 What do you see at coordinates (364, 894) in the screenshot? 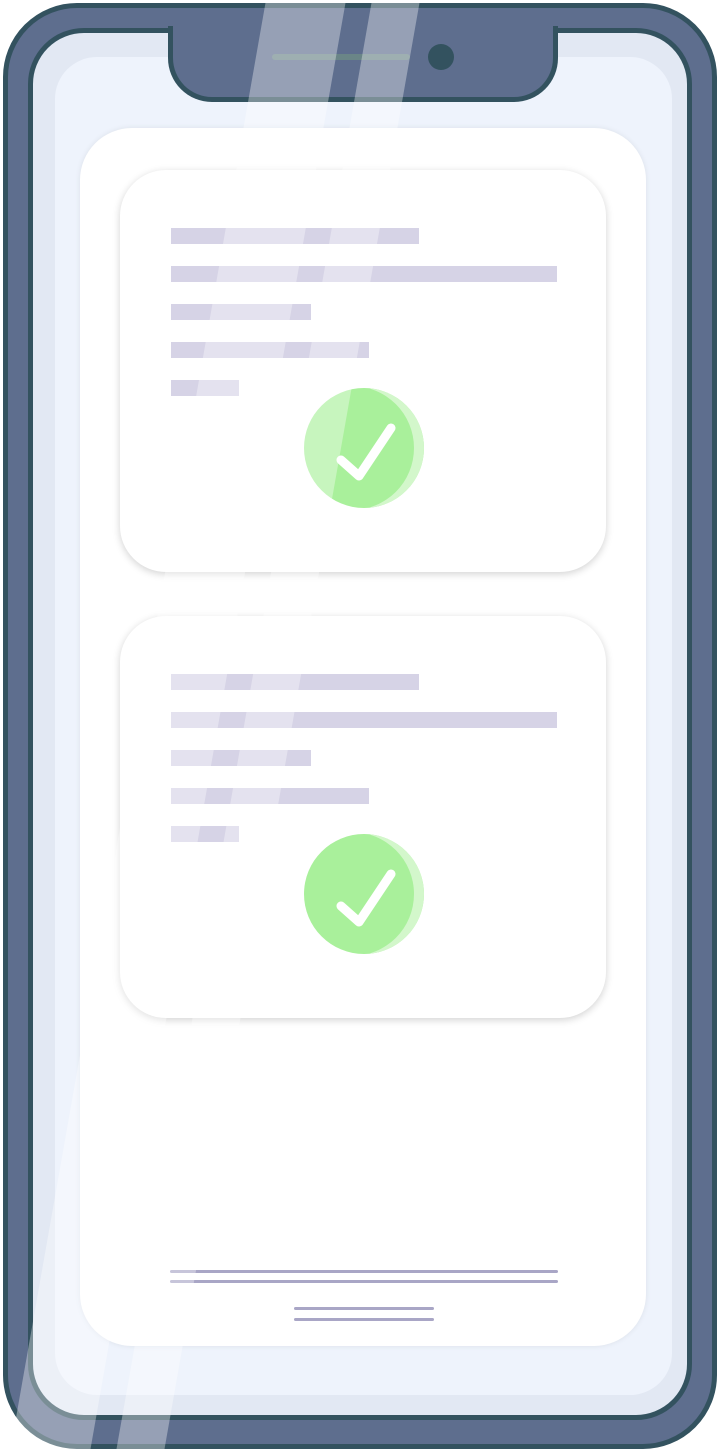
I see `check-circle-icon` at bounding box center [364, 894].